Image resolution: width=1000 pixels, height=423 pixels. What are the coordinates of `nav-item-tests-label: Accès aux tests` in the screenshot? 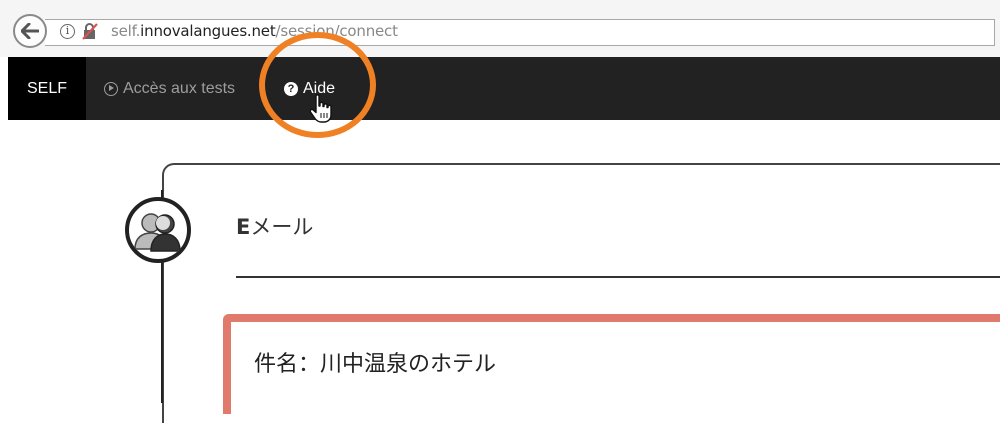 It's located at (179, 88).